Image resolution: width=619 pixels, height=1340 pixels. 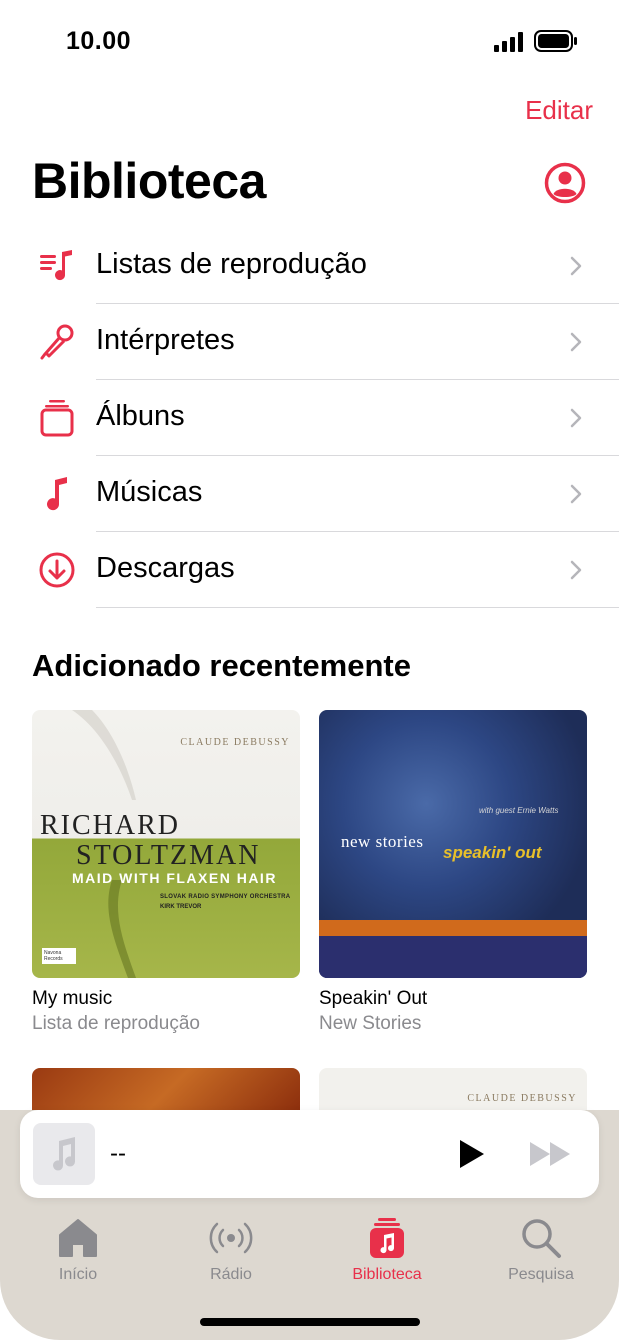 What do you see at coordinates (181, 907) in the screenshot?
I see `cover-conductor-text: KIRK TREVOR` at bounding box center [181, 907].